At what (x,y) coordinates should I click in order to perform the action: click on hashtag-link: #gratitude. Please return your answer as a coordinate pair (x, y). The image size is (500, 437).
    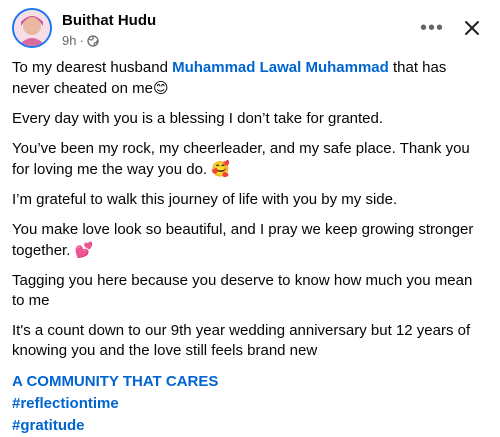
    Looking at the image, I should click on (250, 426).